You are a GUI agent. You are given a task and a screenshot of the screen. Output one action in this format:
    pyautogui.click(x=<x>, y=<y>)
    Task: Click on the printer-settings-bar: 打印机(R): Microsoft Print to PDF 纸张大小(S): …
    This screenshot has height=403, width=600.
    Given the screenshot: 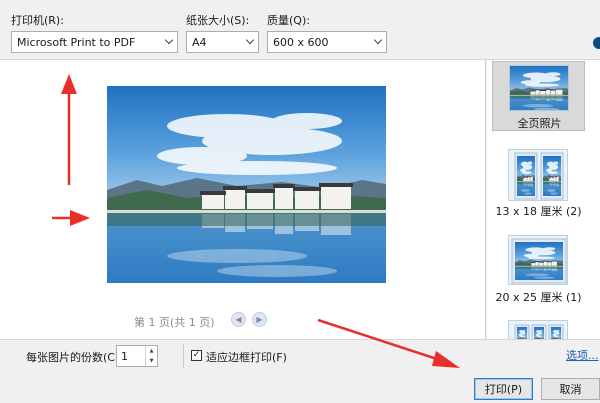 What is the action you would take?
    pyautogui.click(x=300, y=30)
    